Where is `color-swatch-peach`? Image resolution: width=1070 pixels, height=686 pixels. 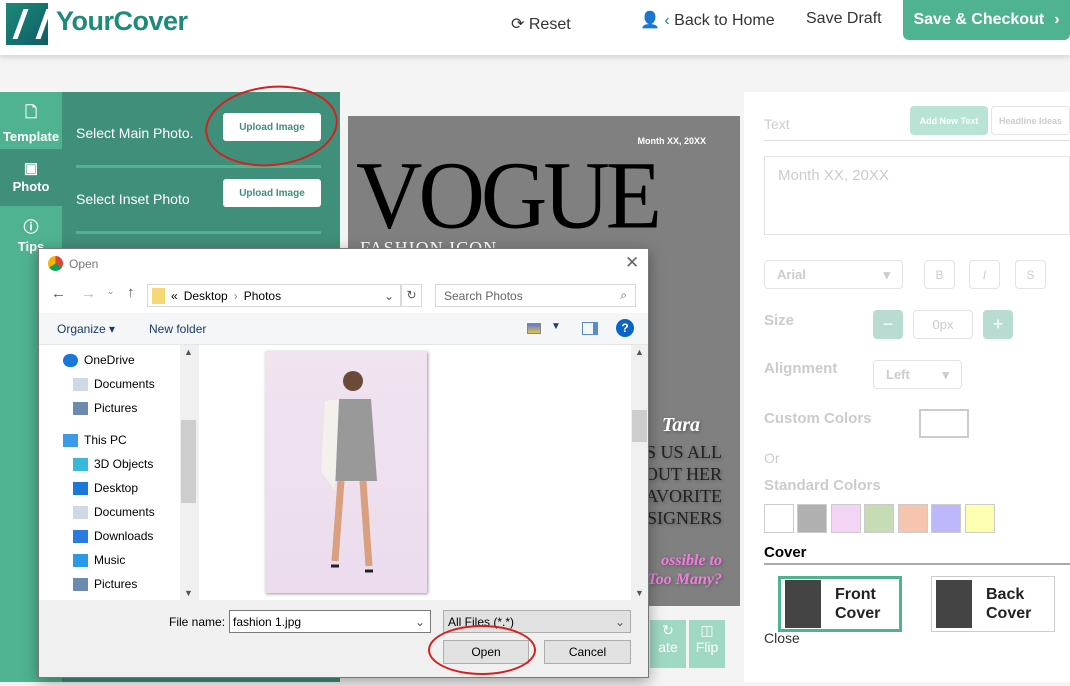
color-swatch-peach is located at coordinates (913, 518).